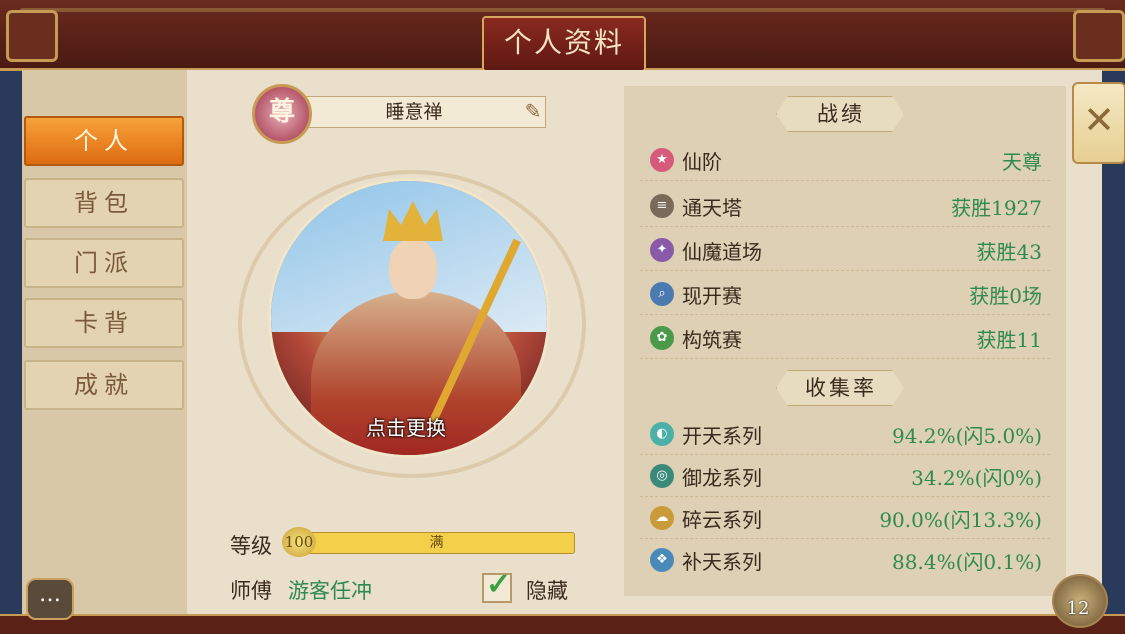 The width and height of the screenshot is (1125, 634). Describe the element at coordinates (282, 114) in the screenshot. I see `rank-badge-icon: 尊` at that location.